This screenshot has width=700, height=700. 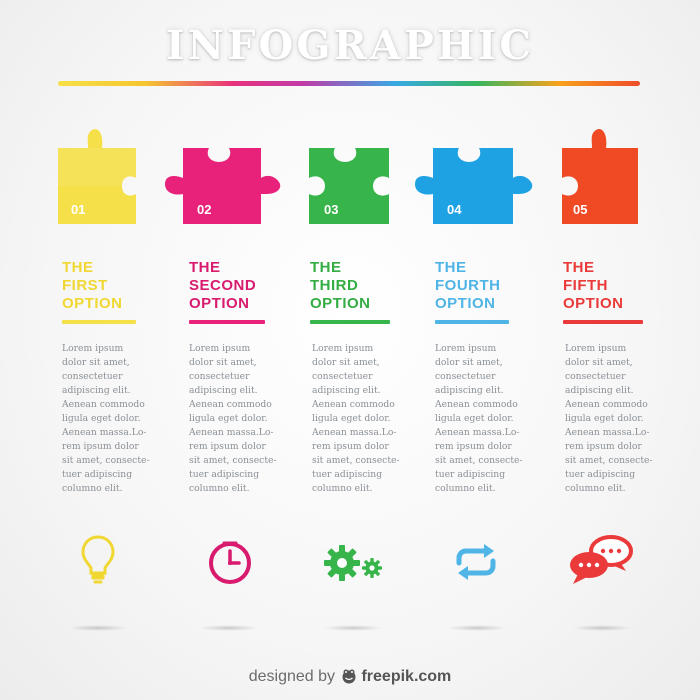 I want to click on freepik-logo-icon, so click(x=349, y=678).